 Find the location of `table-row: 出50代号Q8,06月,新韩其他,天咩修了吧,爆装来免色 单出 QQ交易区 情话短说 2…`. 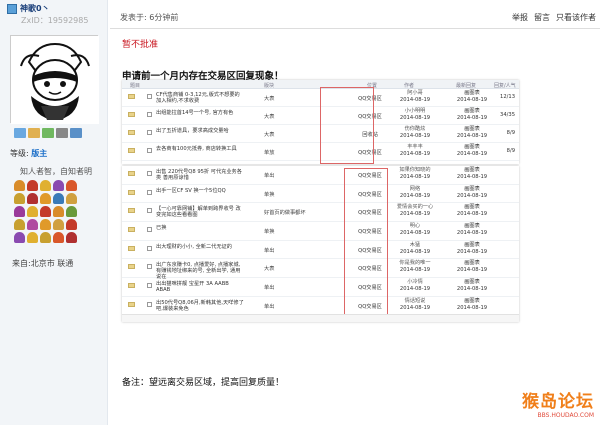

table-row: 出50代号Q8,06月,新韩其他,天咩修了吧,爆装来免色 单出 QQ交易区 情话短说 2… is located at coordinates (320, 306).